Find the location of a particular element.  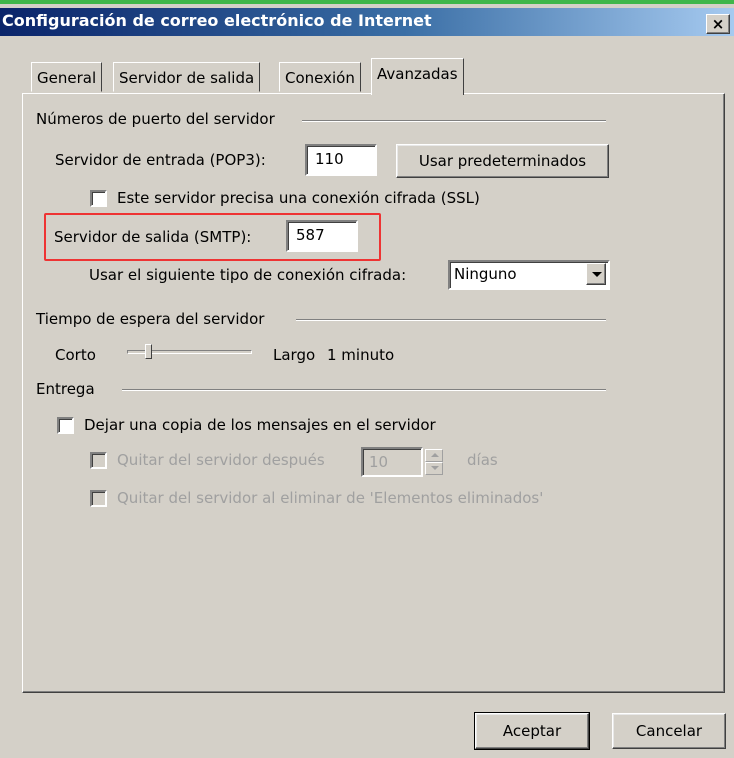

close-icon: × is located at coordinates (718, 24).